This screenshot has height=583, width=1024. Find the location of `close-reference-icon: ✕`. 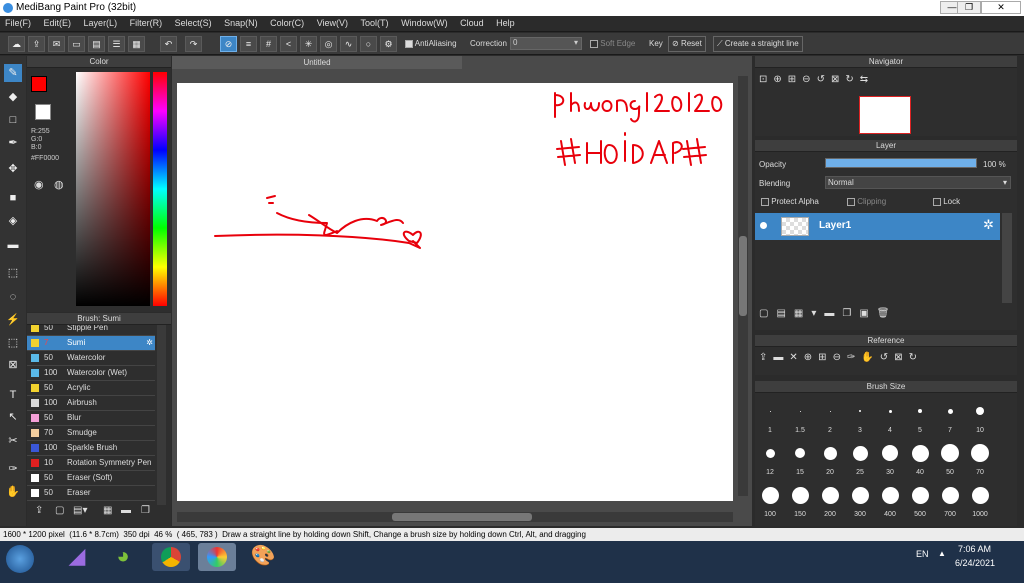

close-reference-icon: ✕ is located at coordinates (796, 357).